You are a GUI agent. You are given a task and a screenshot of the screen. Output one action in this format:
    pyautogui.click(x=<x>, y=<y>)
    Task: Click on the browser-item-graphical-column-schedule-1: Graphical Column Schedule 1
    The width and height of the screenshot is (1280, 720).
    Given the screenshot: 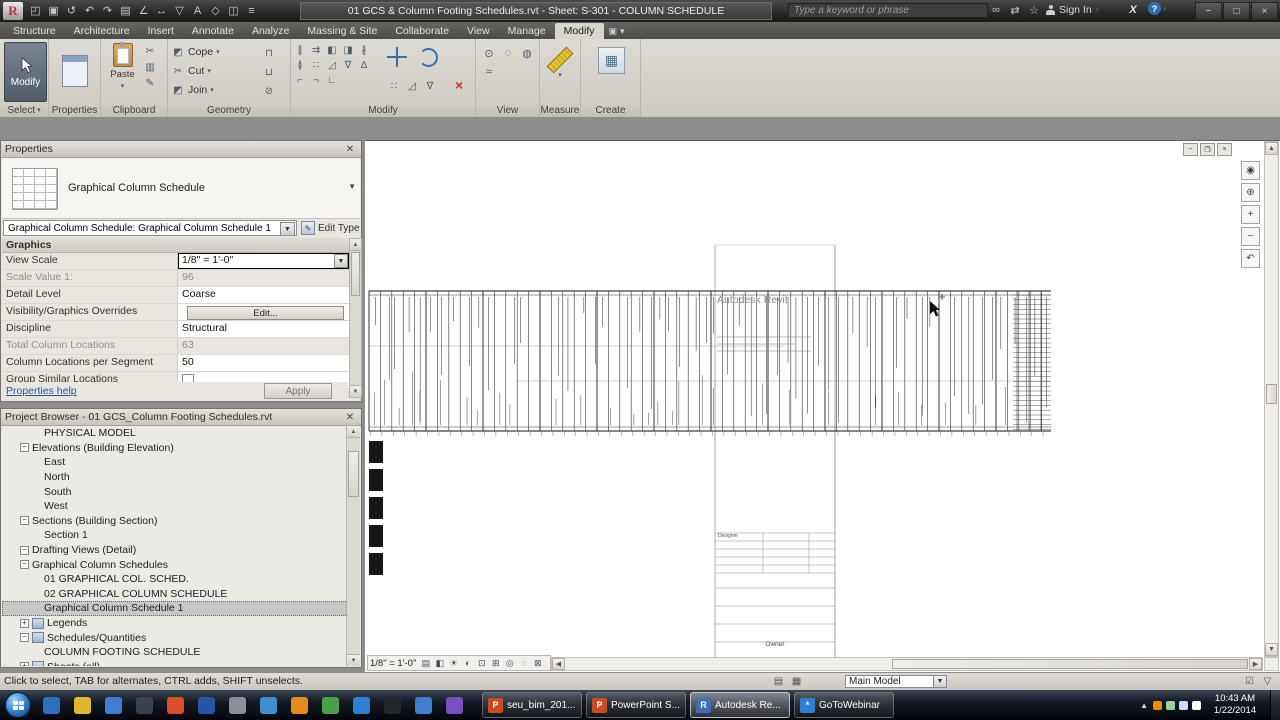 What is the action you would take?
    pyautogui.click(x=175, y=608)
    